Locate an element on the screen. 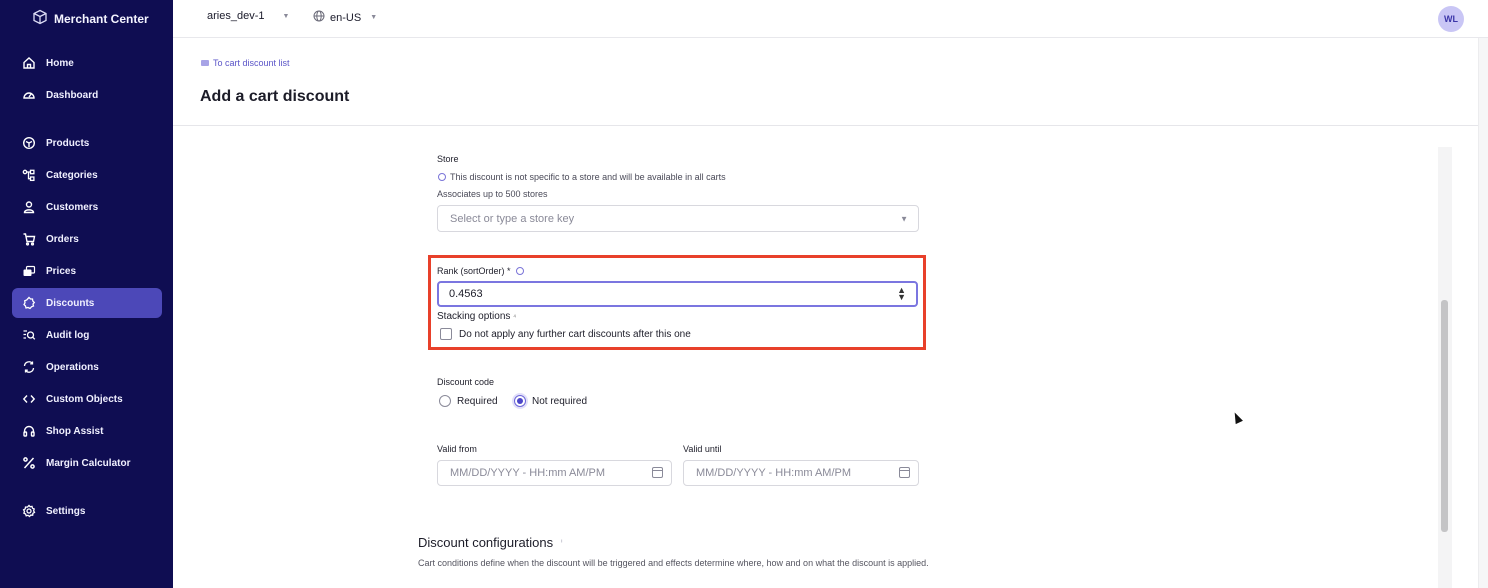 Image resolution: width=1488 pixels, height=588 pixels. sidebar-item-shop-assist: Shop Assist is located at coordinates (87, 431).